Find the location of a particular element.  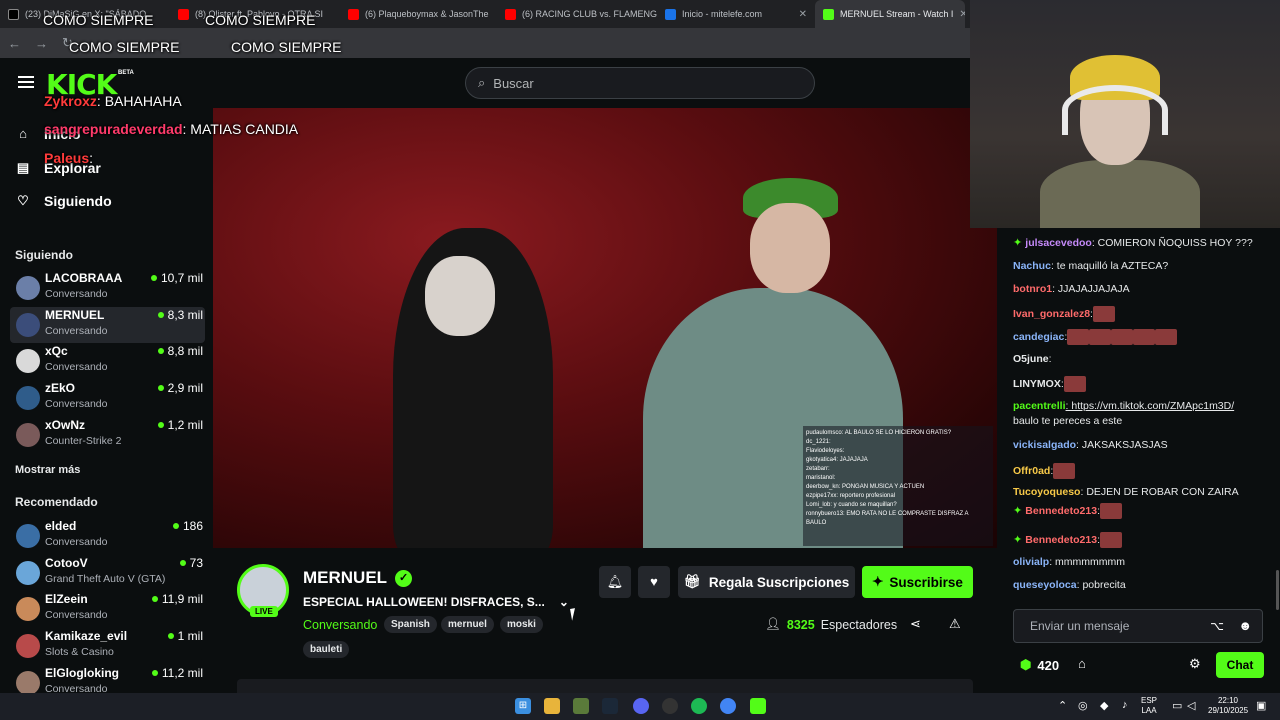

chat-username: Tucoyoqueso is located at coordinates (1046, 492).